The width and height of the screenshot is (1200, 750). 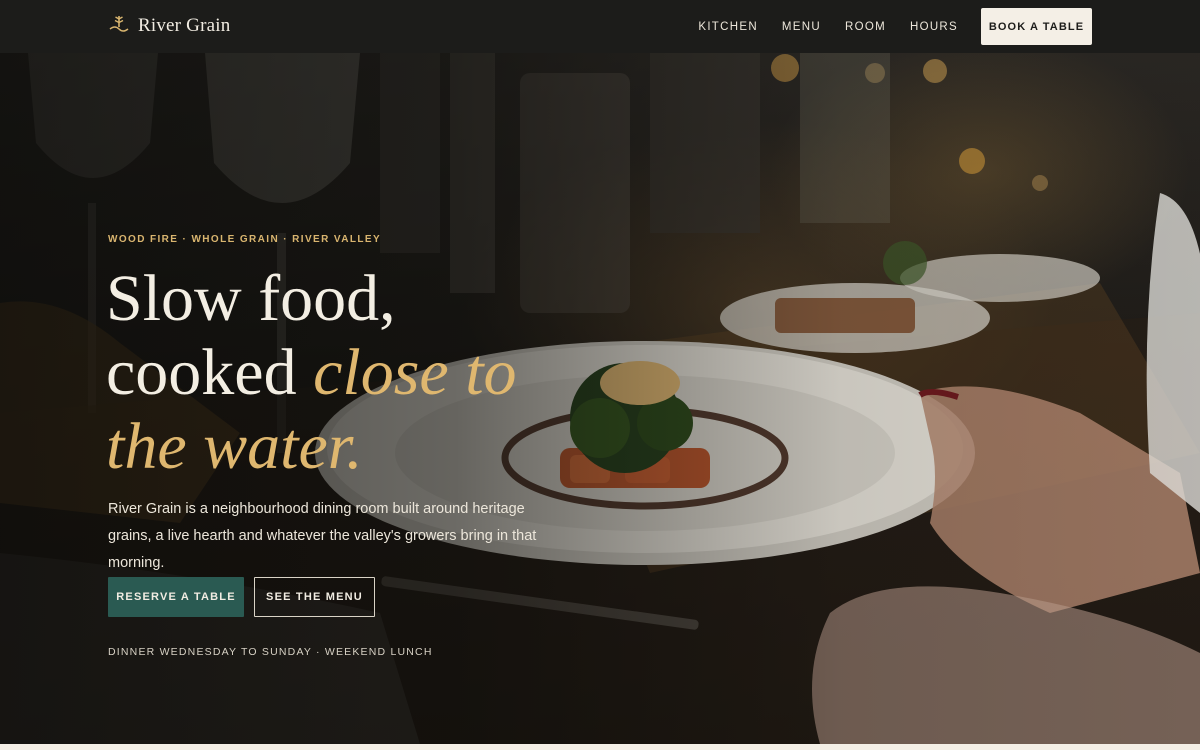 I want to click on reserve-a-table-button: RESERVE A TABLE, so click(x=176, y=597).